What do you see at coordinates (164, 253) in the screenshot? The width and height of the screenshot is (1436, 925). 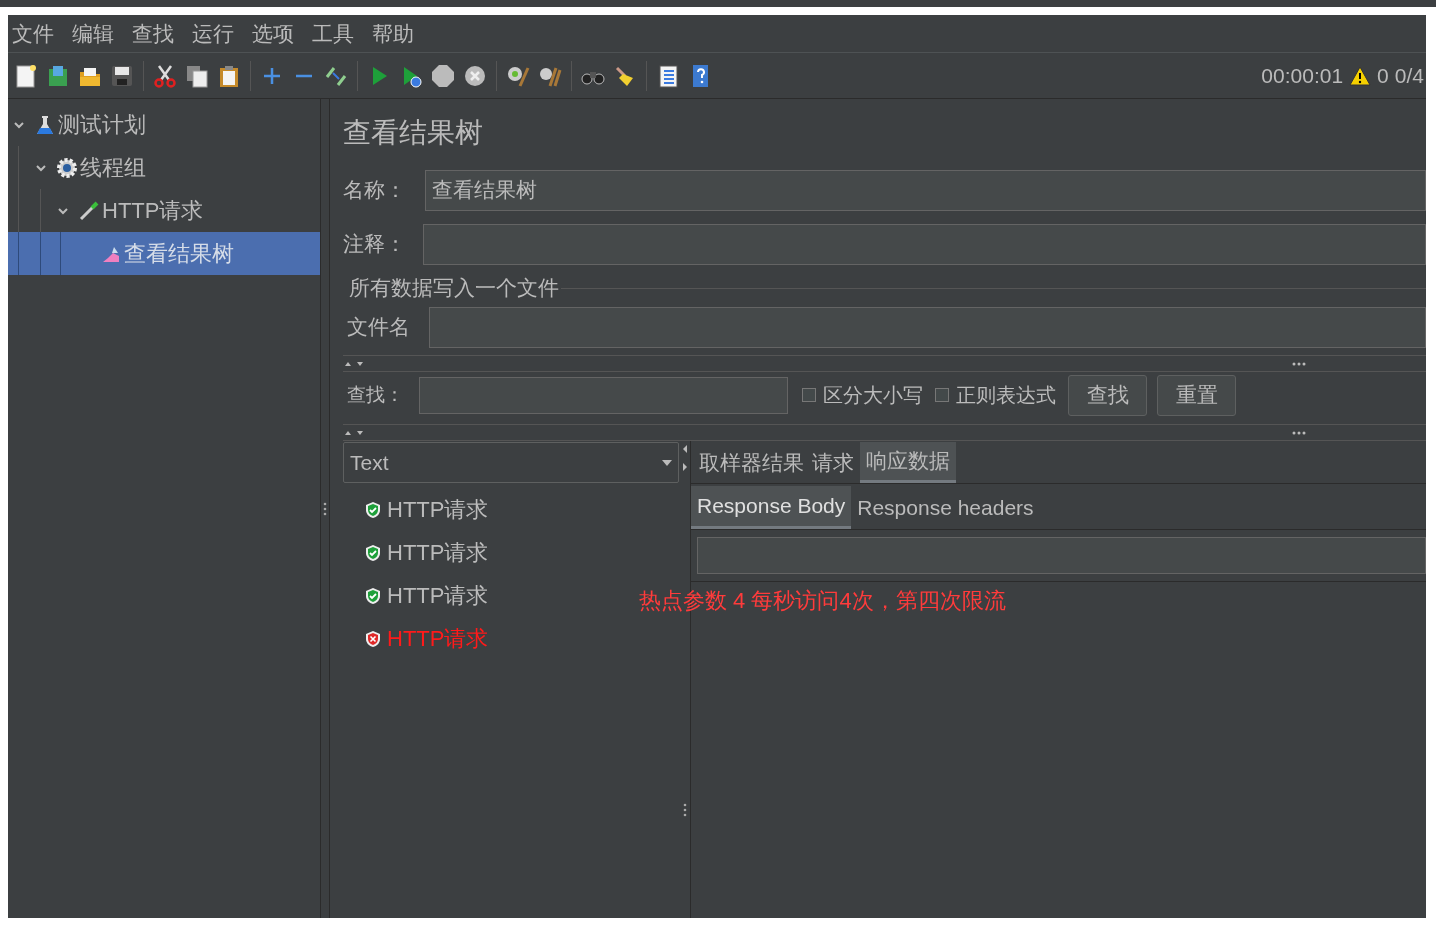 I see `tree-item: 查看结果树` at bounding box center [164, 253].